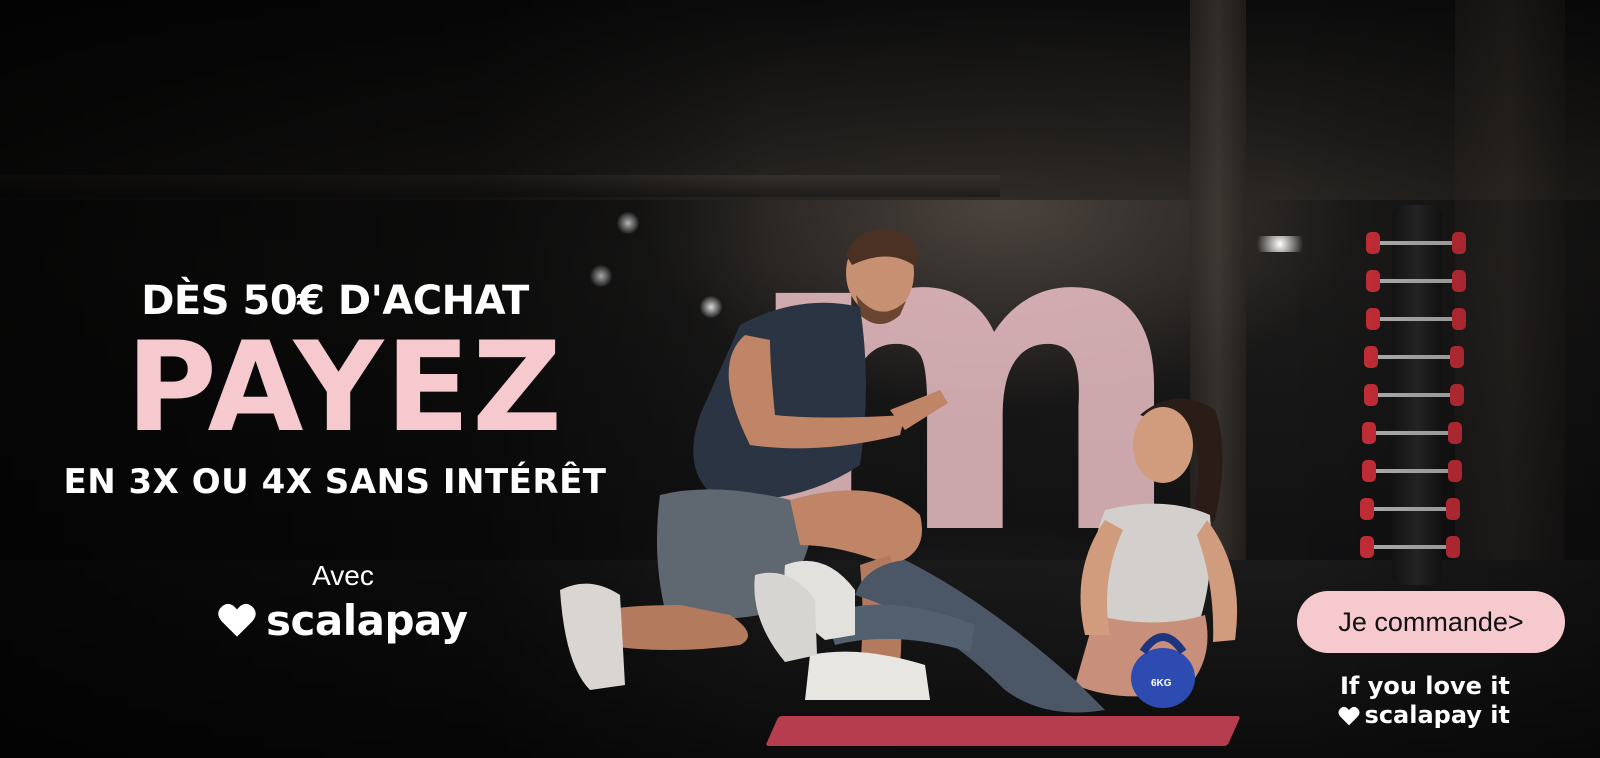  Describe the element at coordinates (1437, 715) in the screenshot. I see `tagline-line-2: scalapay it` at that location.